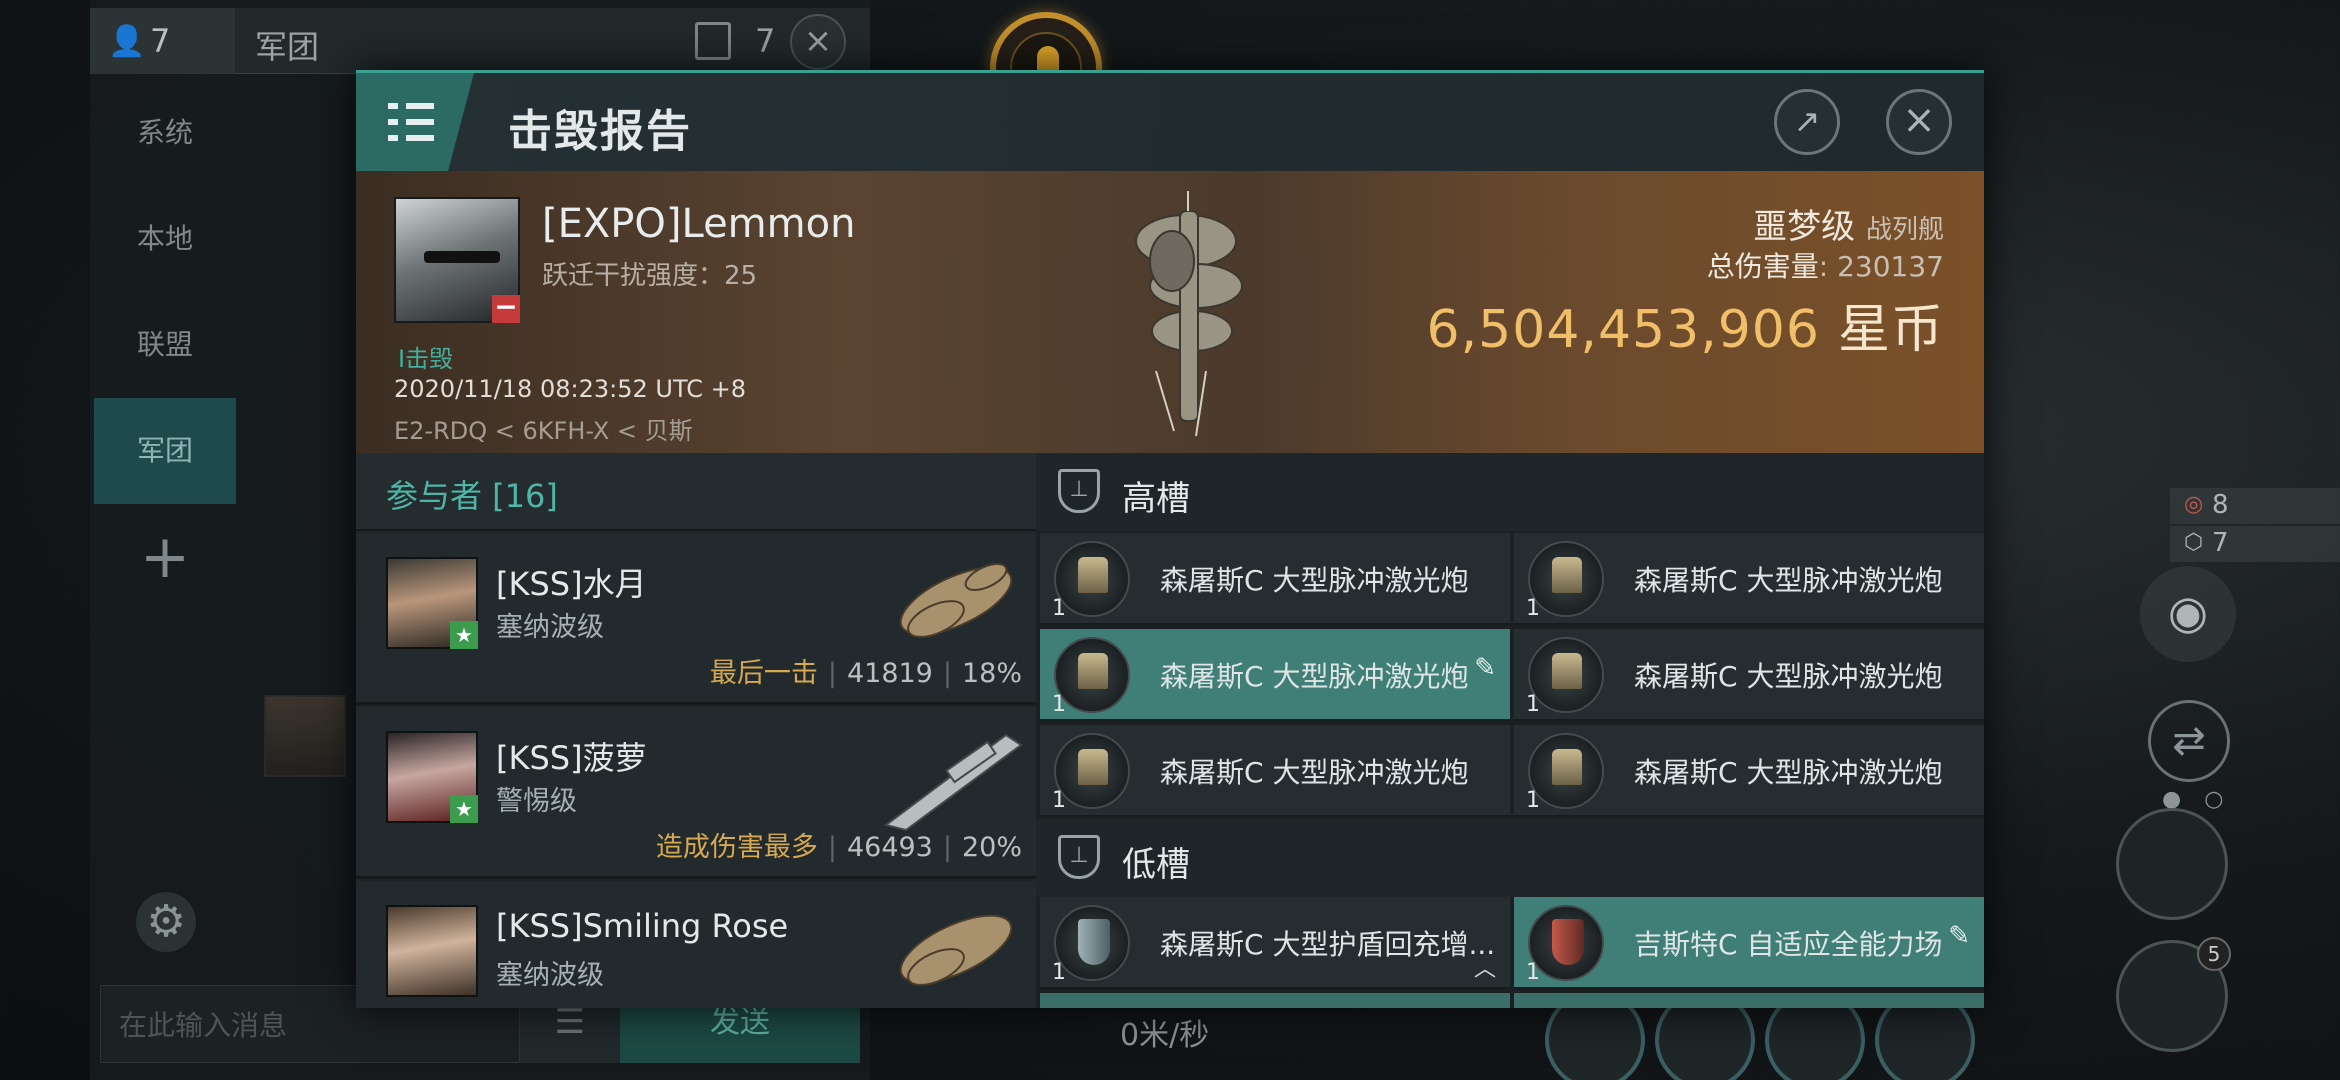  I want to click on share-icon: ↗, so click(1807, 122).